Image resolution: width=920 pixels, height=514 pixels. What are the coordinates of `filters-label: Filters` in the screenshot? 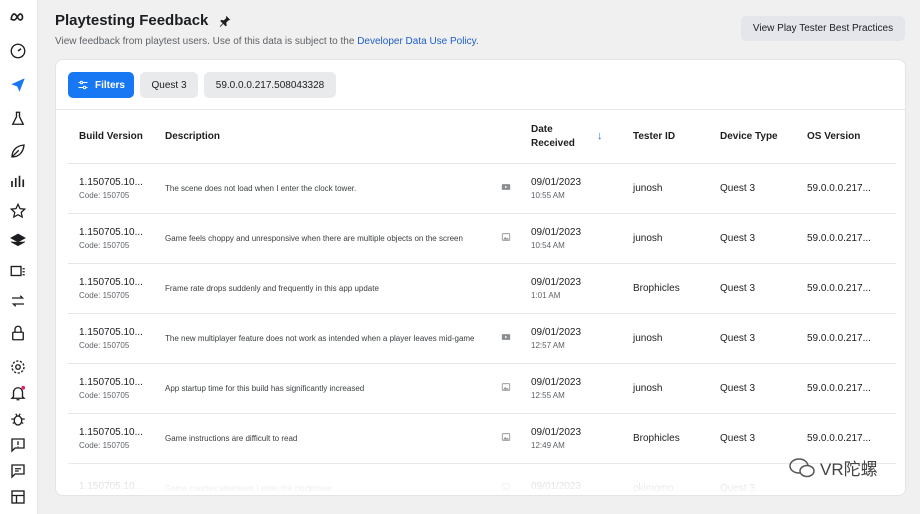 It's located at (109, 85).